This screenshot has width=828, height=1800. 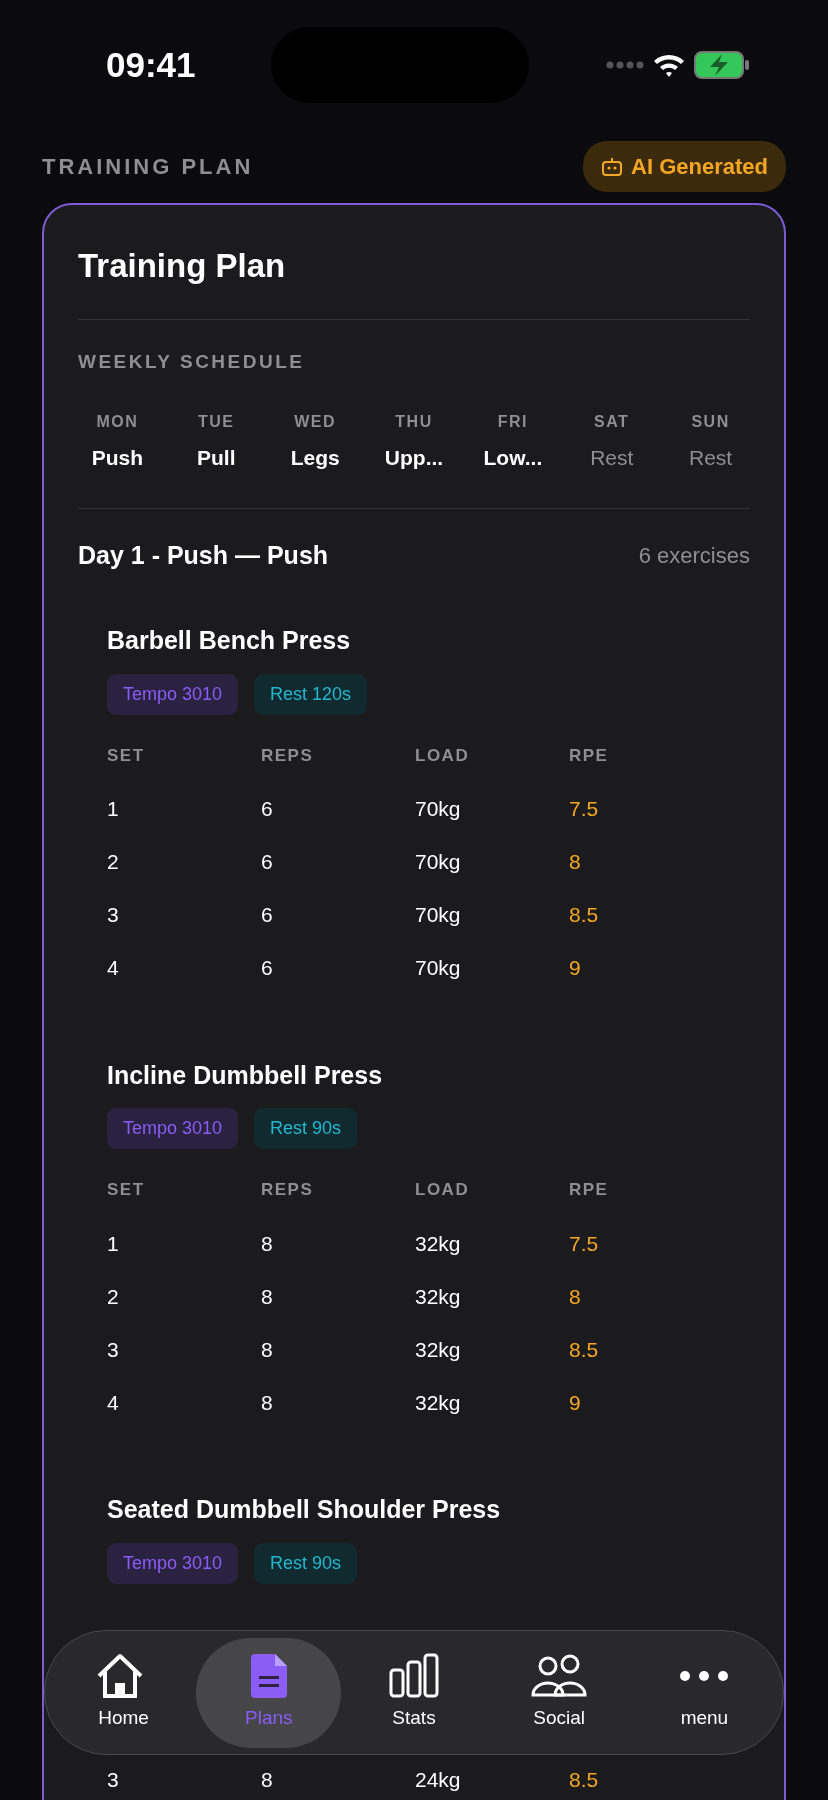 What do you see at coordinates (192, 361) in the screenshot?
I see `schedule-label: WEEKLY SCHEDULE` at bounding box center [192, 361].